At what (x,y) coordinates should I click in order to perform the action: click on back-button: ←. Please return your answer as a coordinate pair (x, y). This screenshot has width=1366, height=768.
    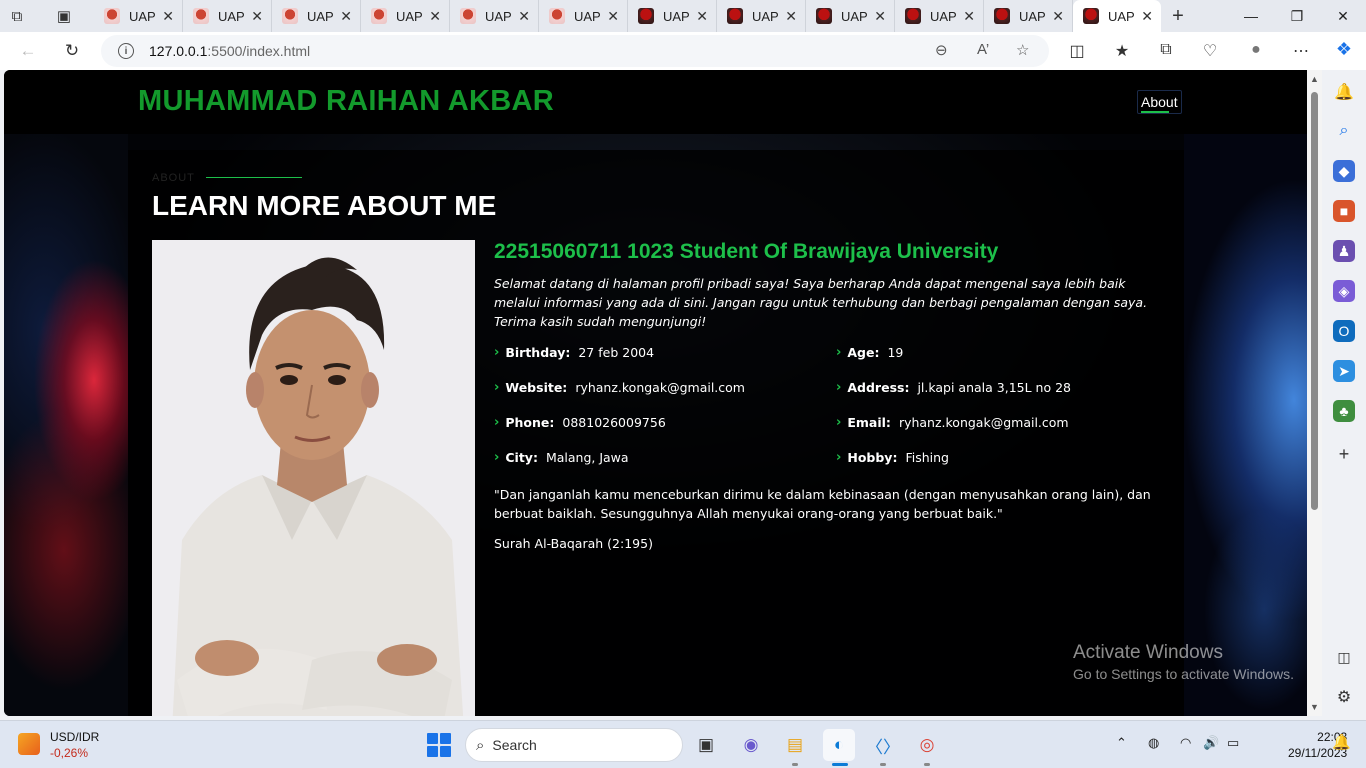
    Looking at the image, I should click on (28, 51).